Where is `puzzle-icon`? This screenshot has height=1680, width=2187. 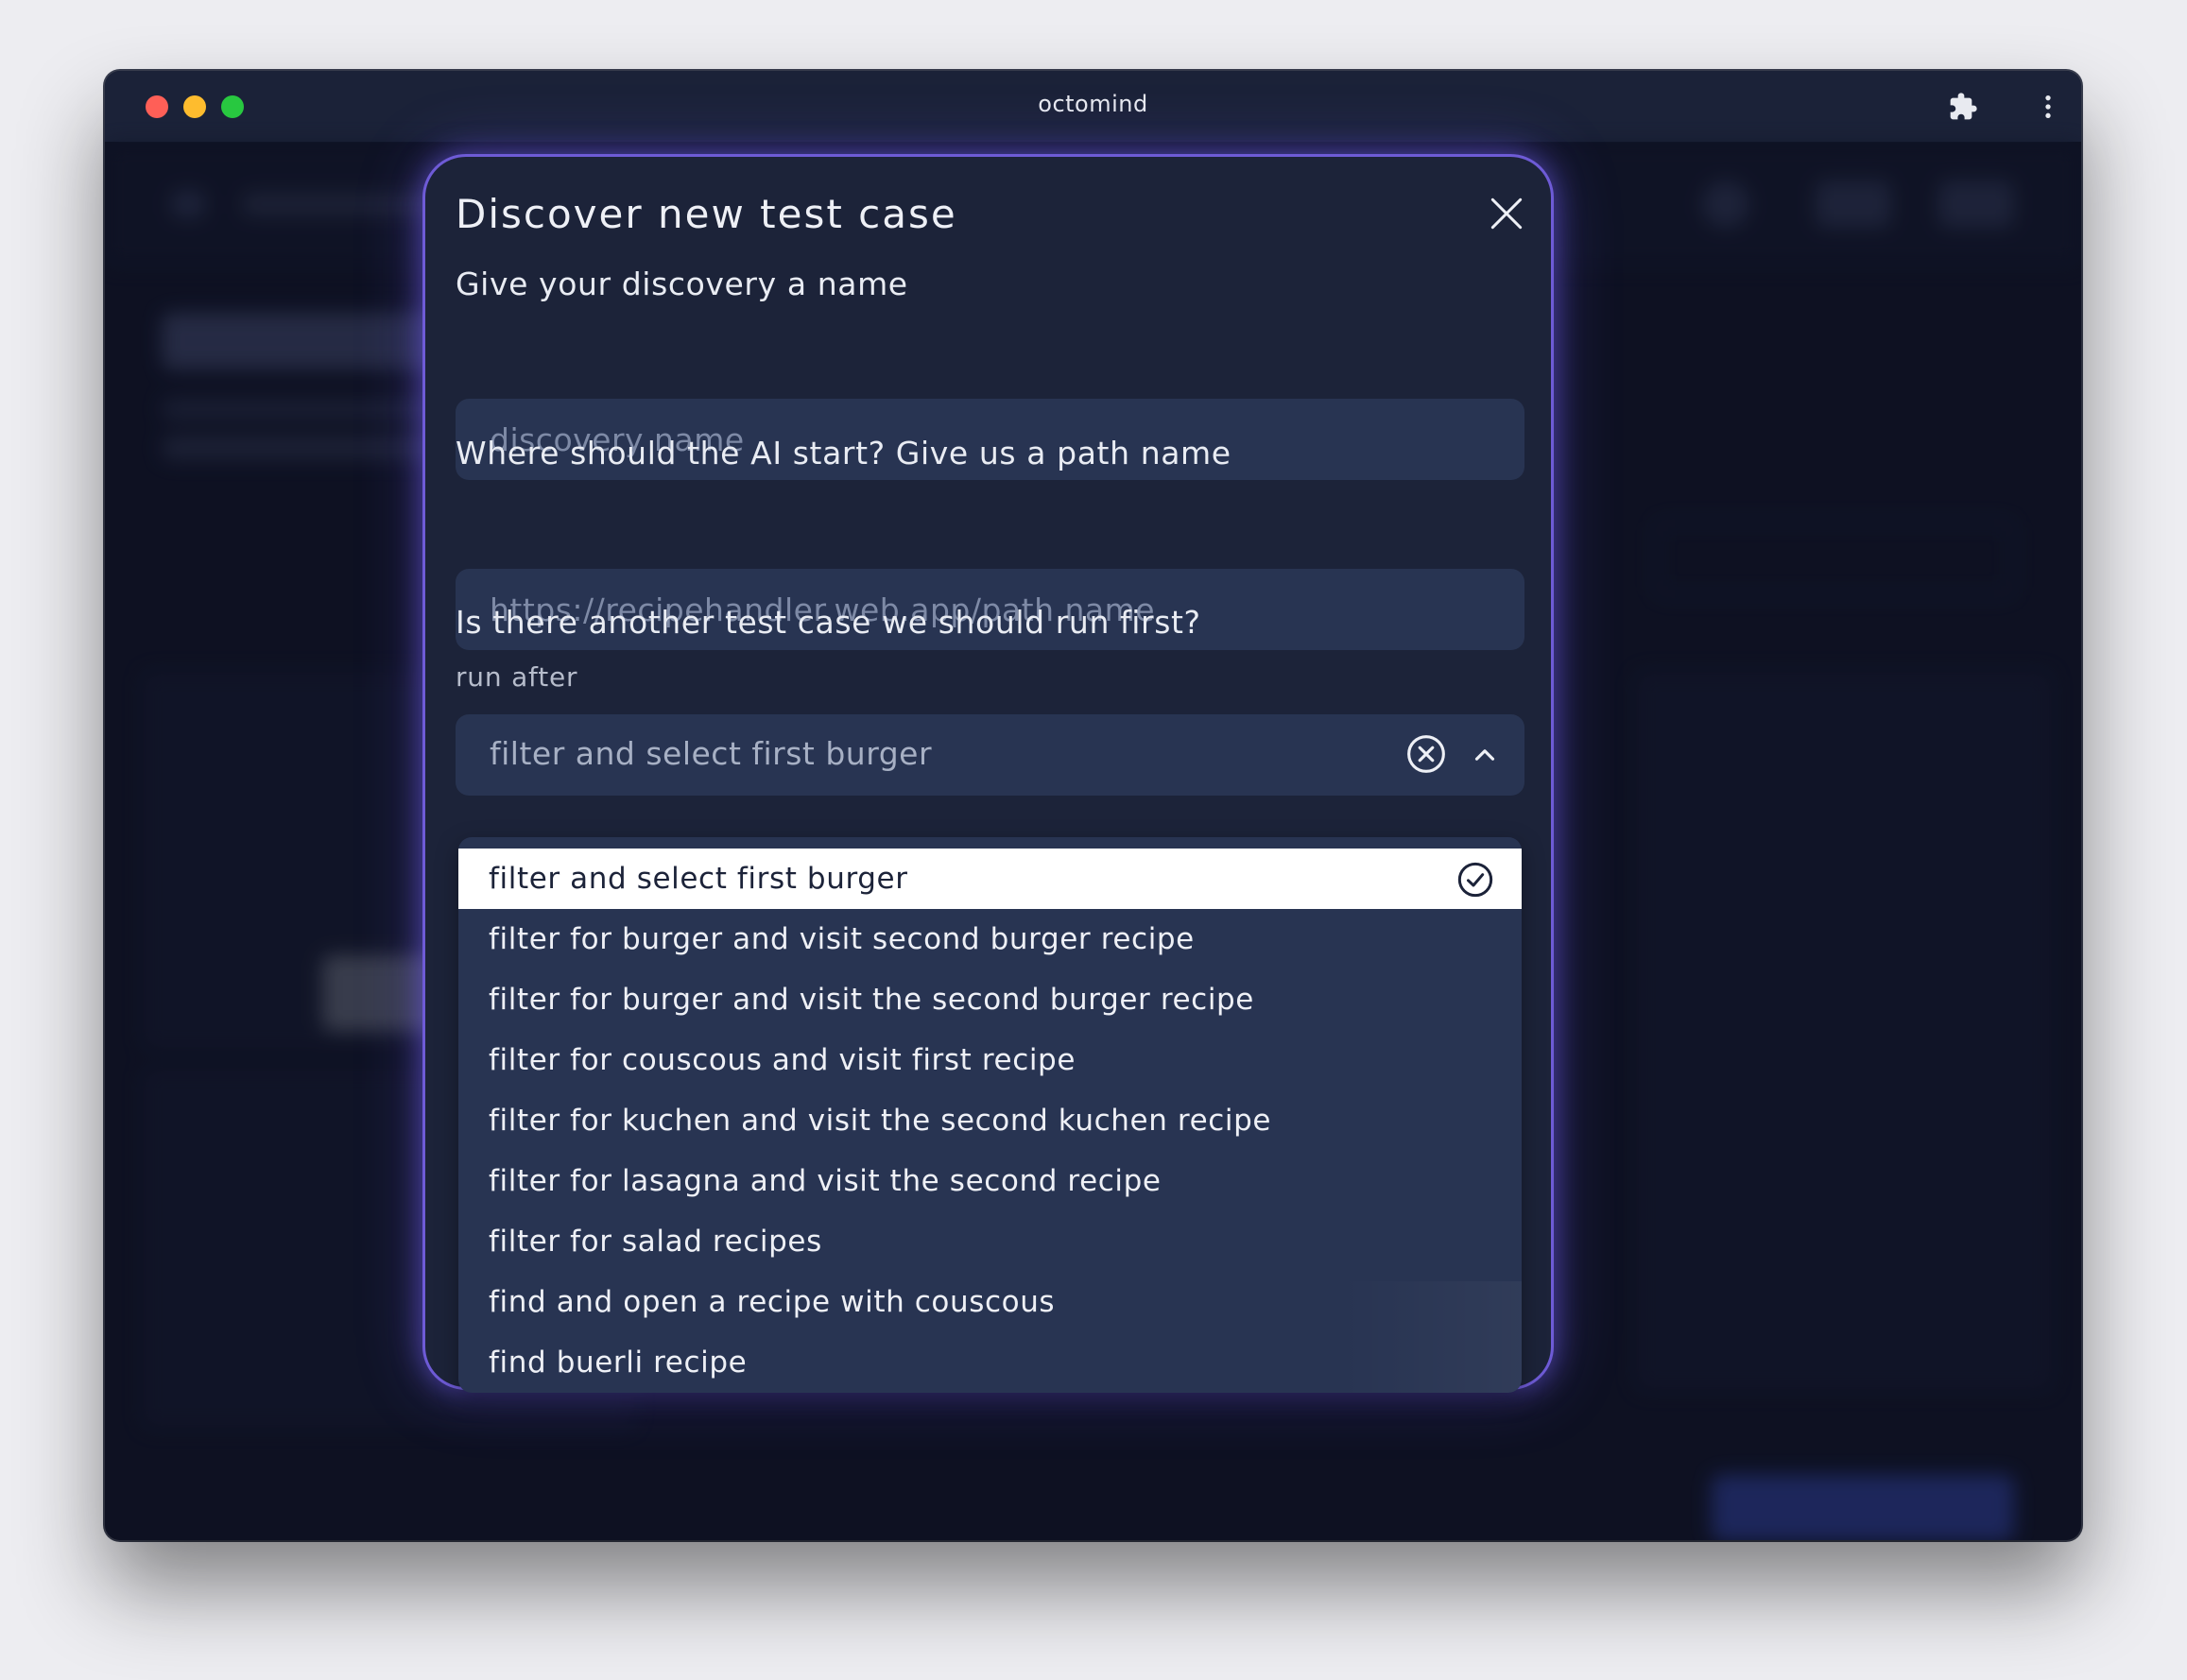
puzzle-icon is located at coordinates (1963, 107).